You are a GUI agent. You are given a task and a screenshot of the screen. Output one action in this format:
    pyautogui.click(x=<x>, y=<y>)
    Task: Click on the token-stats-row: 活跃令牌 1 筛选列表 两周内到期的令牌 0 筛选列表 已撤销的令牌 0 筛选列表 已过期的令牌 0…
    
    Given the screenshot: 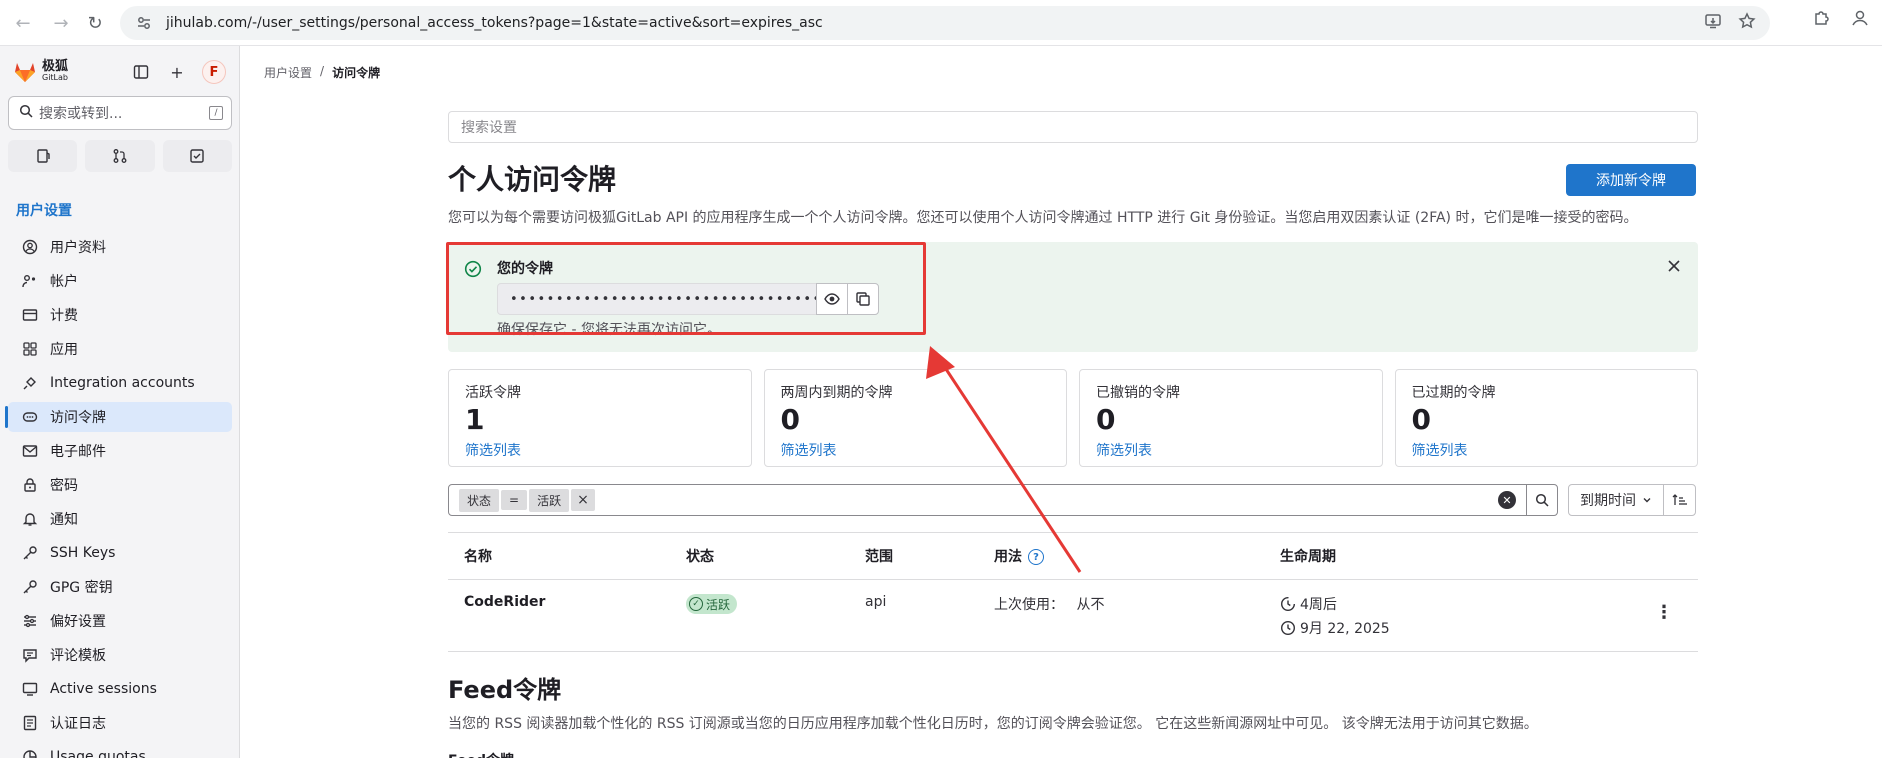 What is the action you would take?
    pyautogui.click(x=1073, y=418)
    